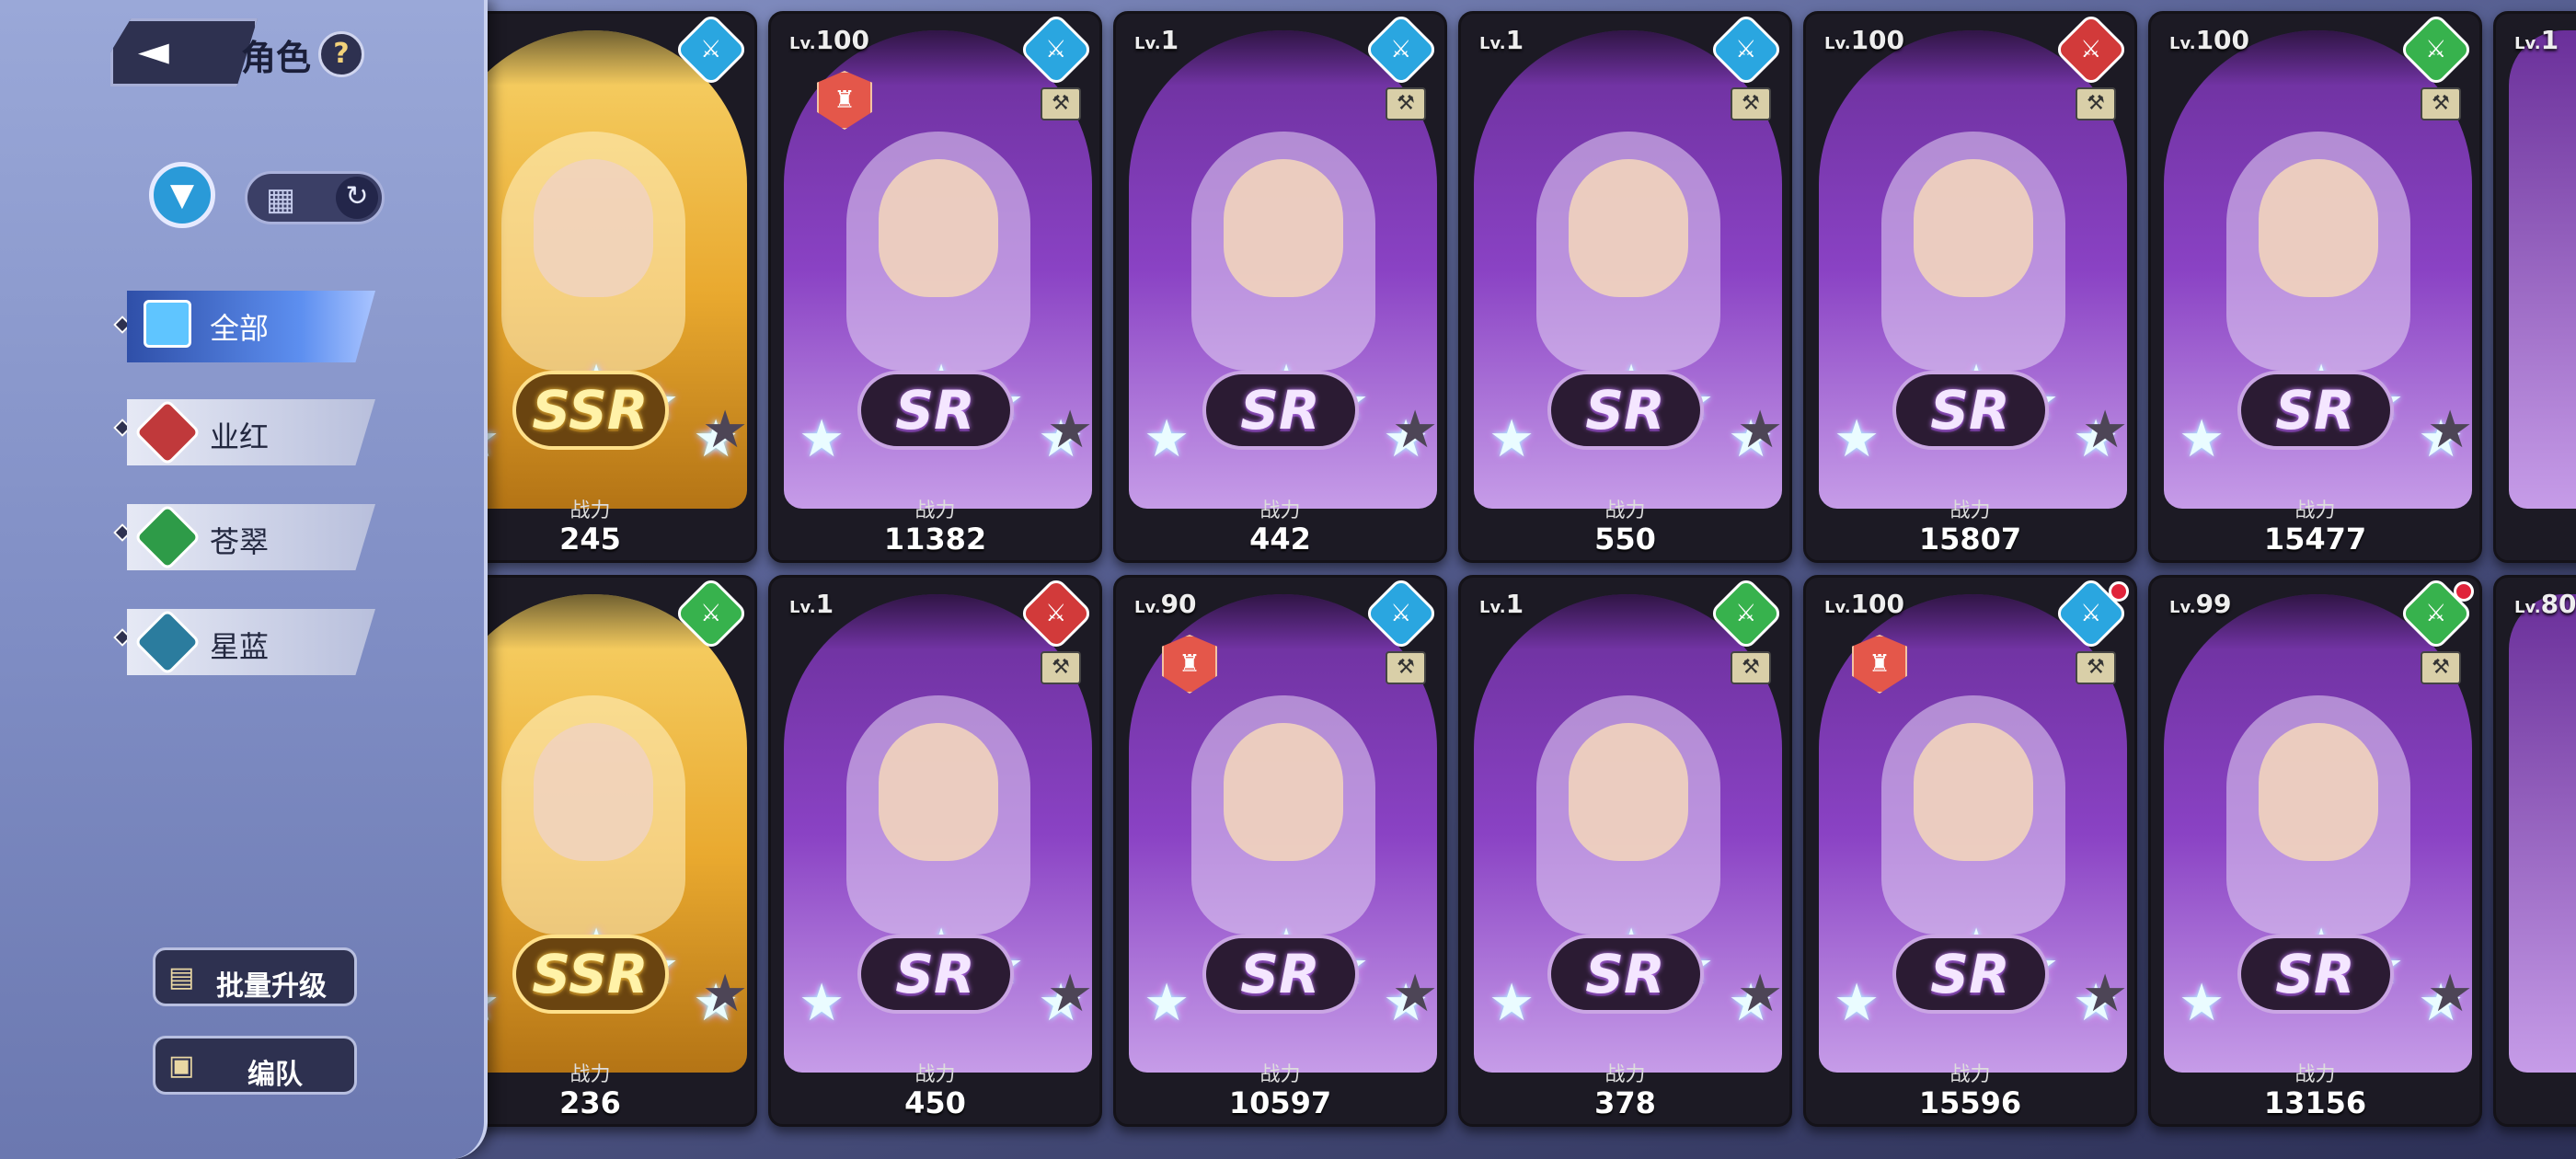 This screenshot has height=1159, width=2576. I want to click on formation-button: ▣ 编队, so click(255, 1065).